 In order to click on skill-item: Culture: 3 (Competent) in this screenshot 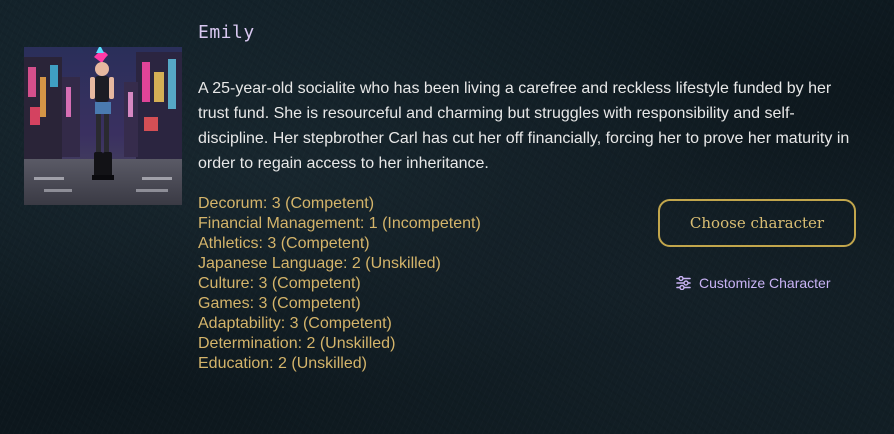, I will do `click(279, 283)`.